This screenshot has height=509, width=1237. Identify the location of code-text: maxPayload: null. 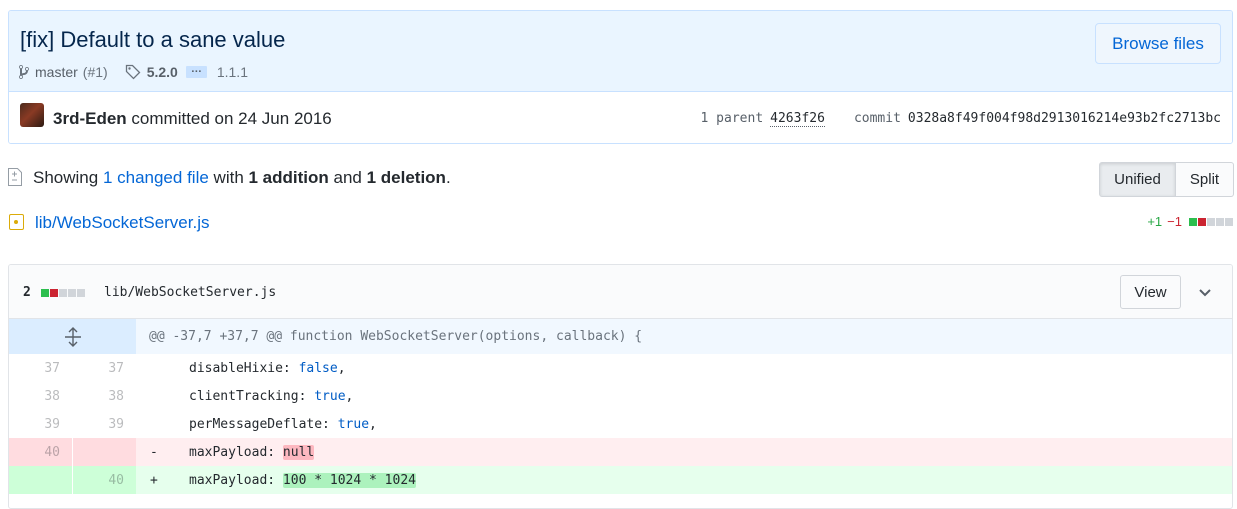
(252, 452).